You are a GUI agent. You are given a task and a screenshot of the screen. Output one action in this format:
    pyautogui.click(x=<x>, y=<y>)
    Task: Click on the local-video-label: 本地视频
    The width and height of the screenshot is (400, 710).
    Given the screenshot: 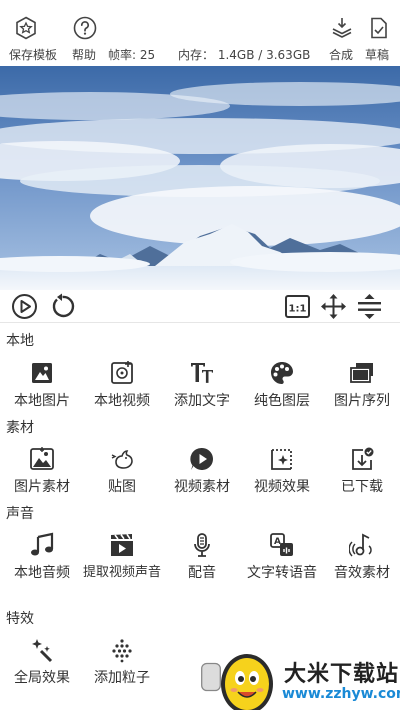 What is the action you would take?
    pyautogui.click(x=122, y=401)
    